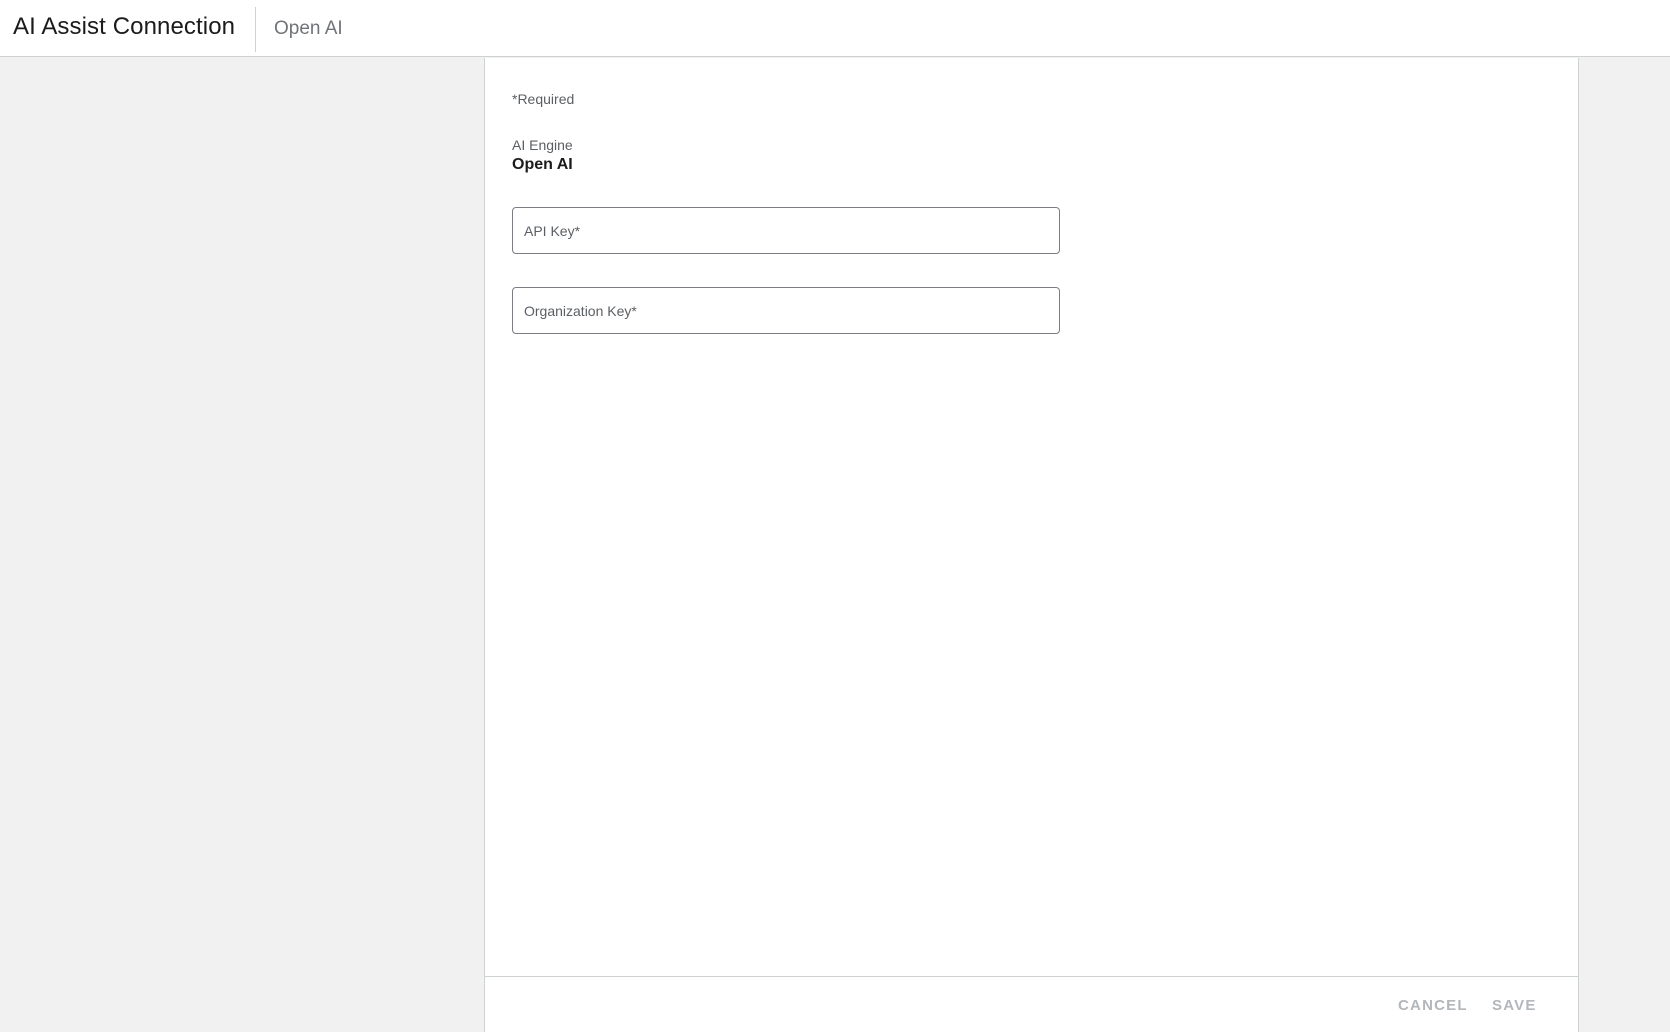 Image resolution: width=1670 pixels, height=1032 pixels. Describe the element at coordinates (1514, 1005) in the screenshot. I see `save-button: SAVE` at that location.